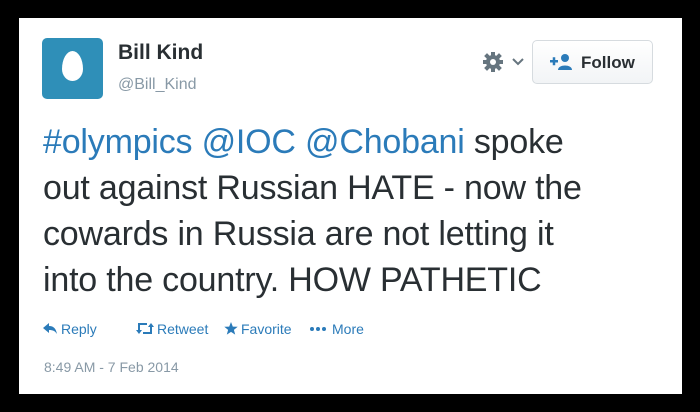 This screenshot has width=700, height=412. What do you see at coordinates (160, 53) in the screenshot?
I see `author-name: Bill Kind` at bounding box center [160, 53].